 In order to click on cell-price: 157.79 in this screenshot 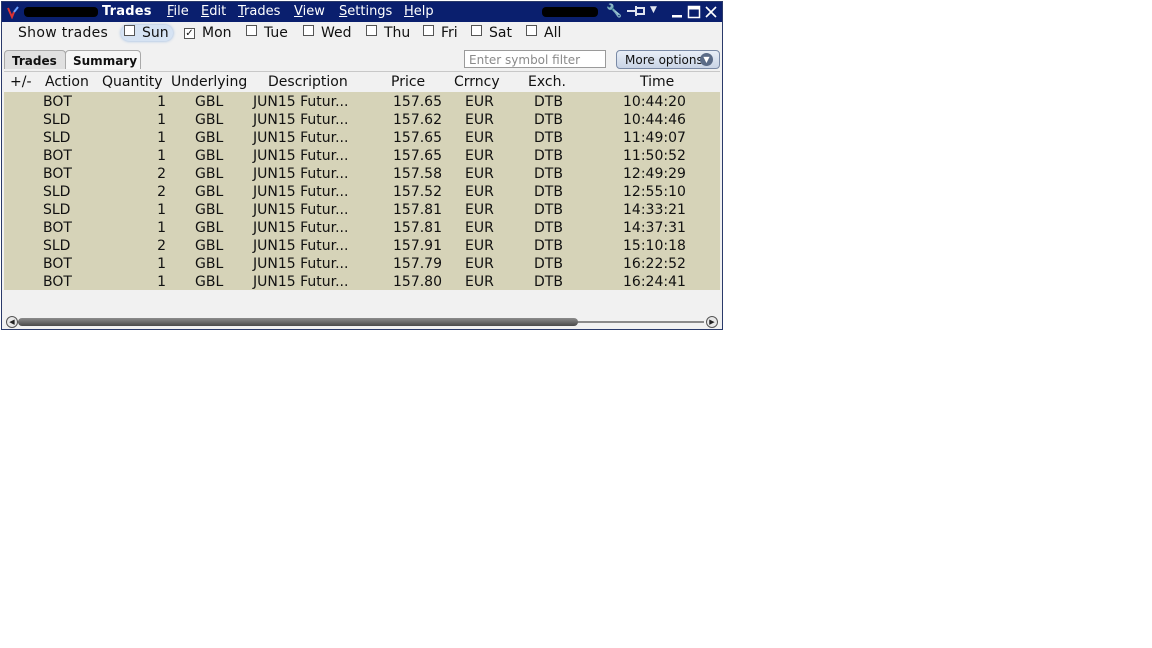, I will do `click(417, 264)`.